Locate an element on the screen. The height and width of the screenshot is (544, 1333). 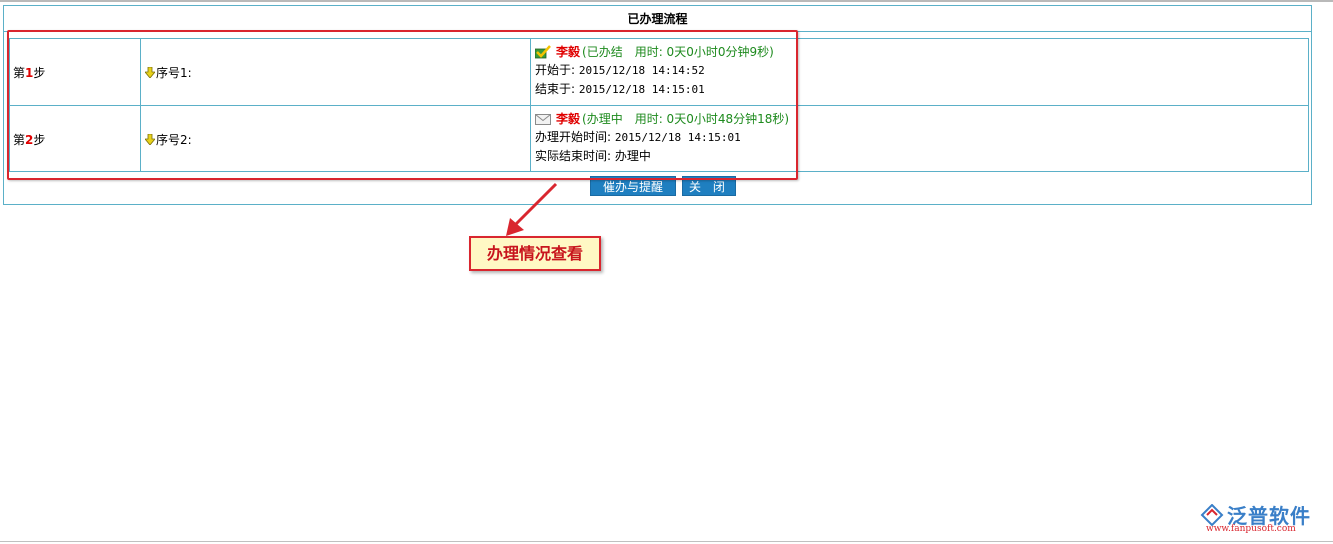
logo-icon is located at coordinates (1212, 515).